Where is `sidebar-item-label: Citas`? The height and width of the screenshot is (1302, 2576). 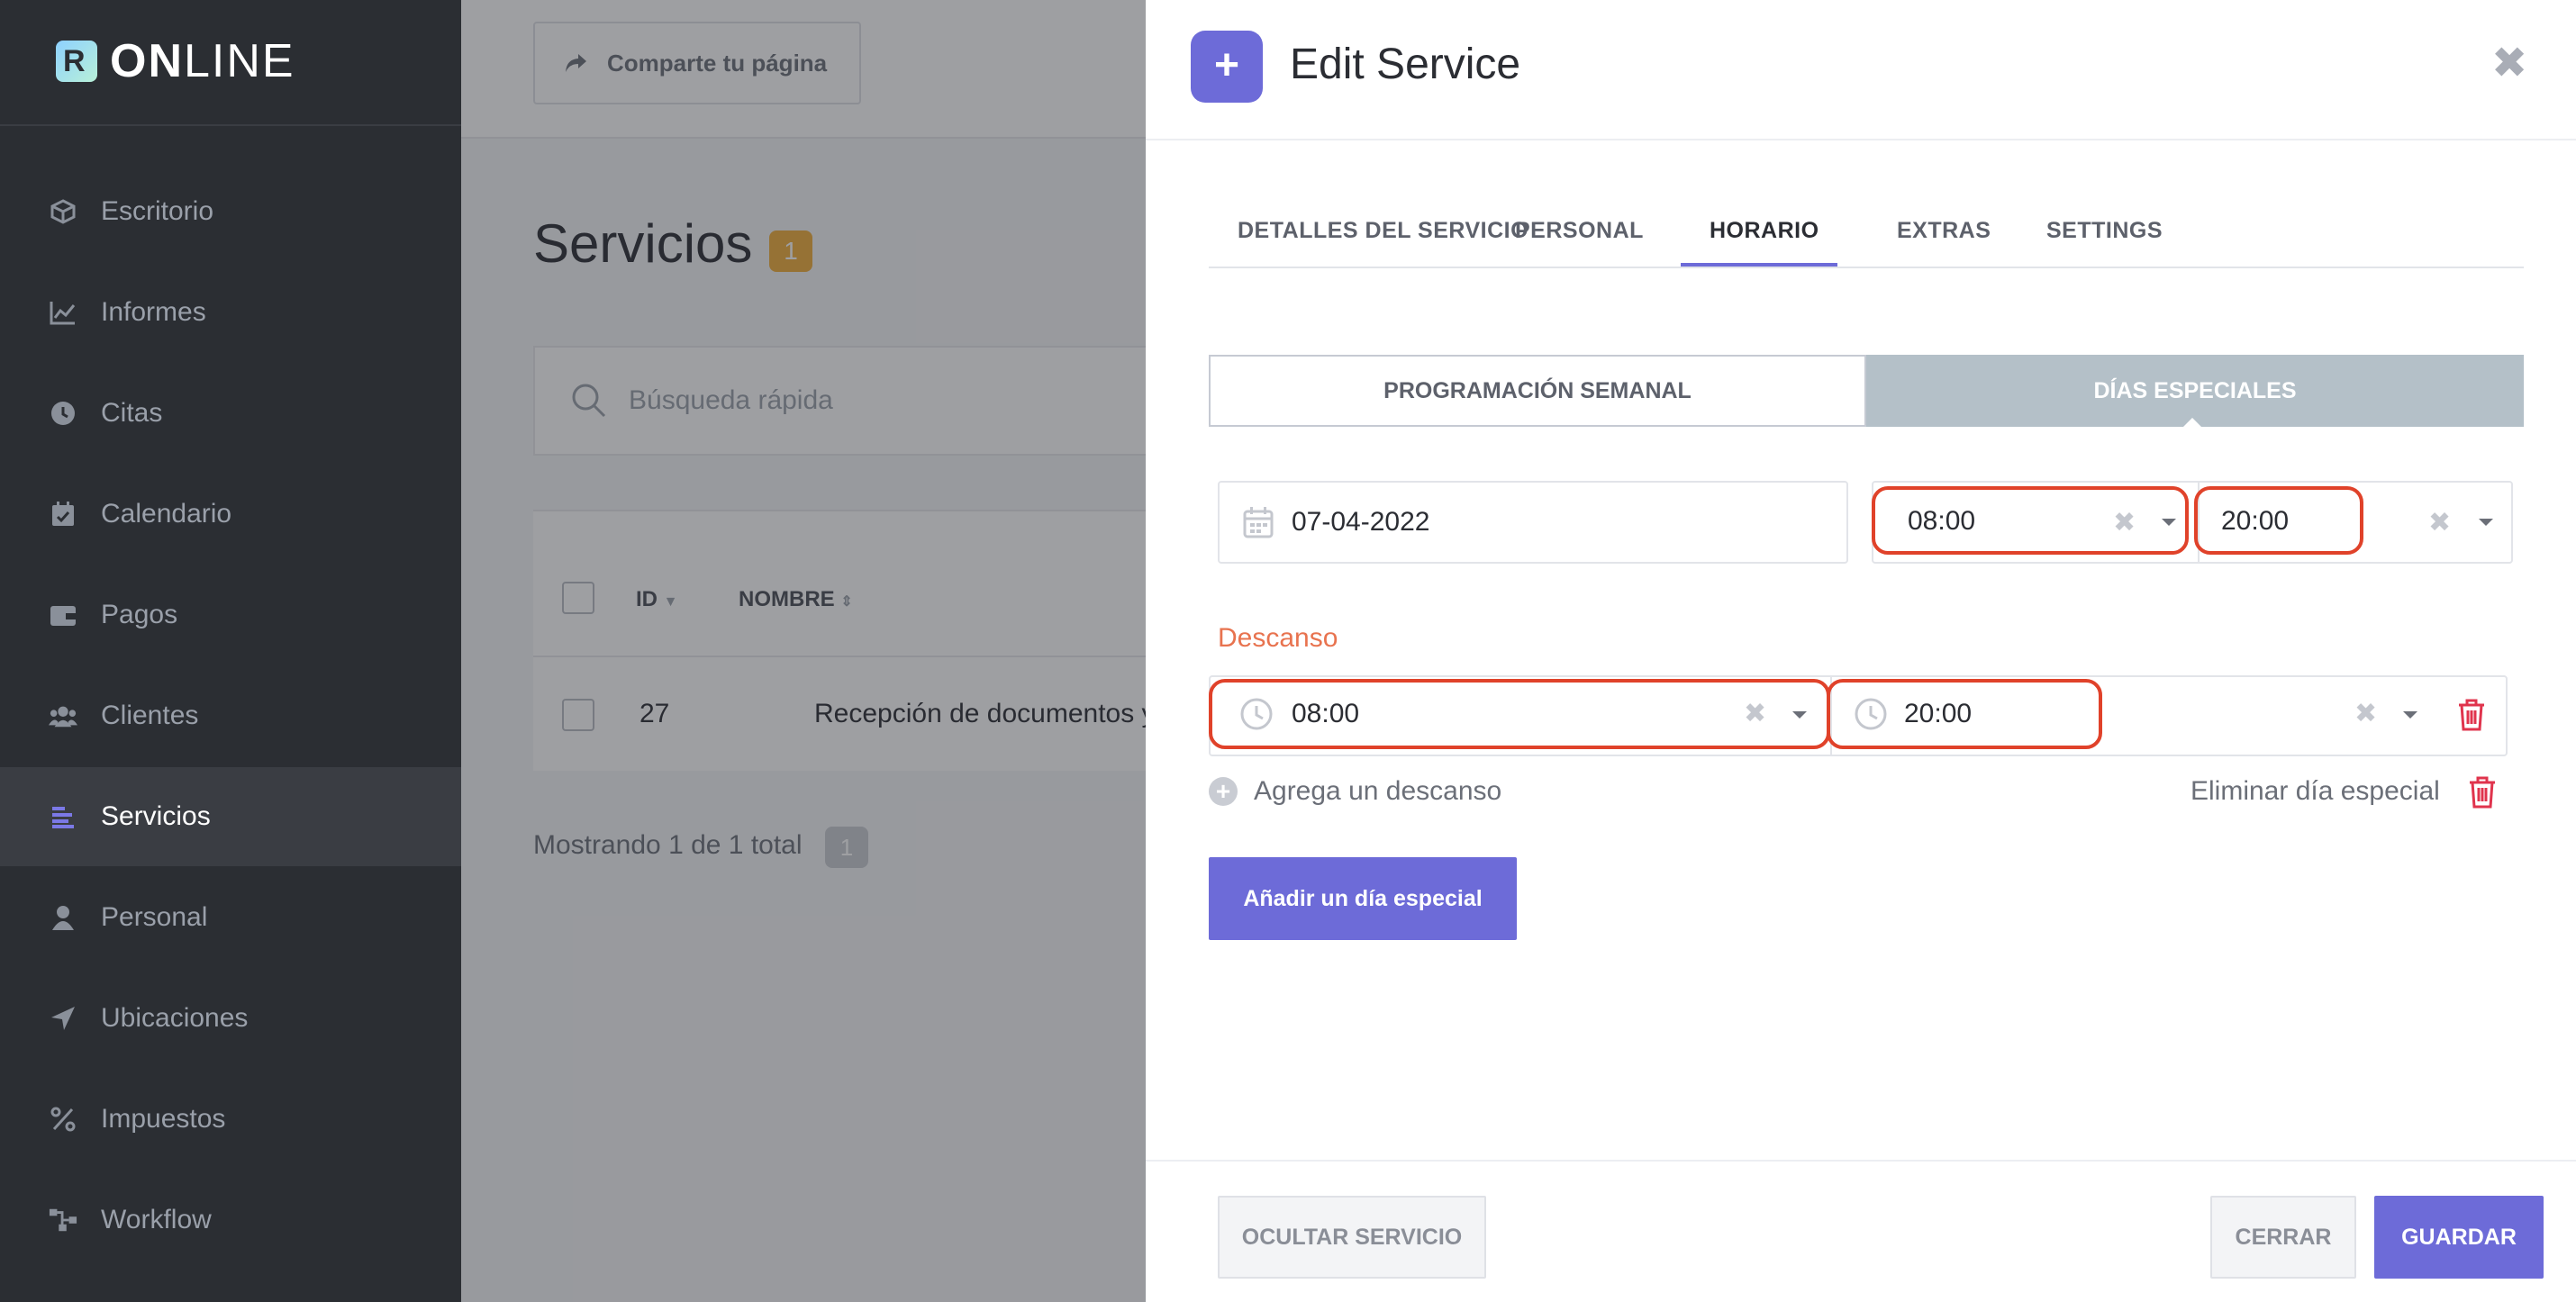 sidebar-item-label: Citas is located at coordinates (132, 413).